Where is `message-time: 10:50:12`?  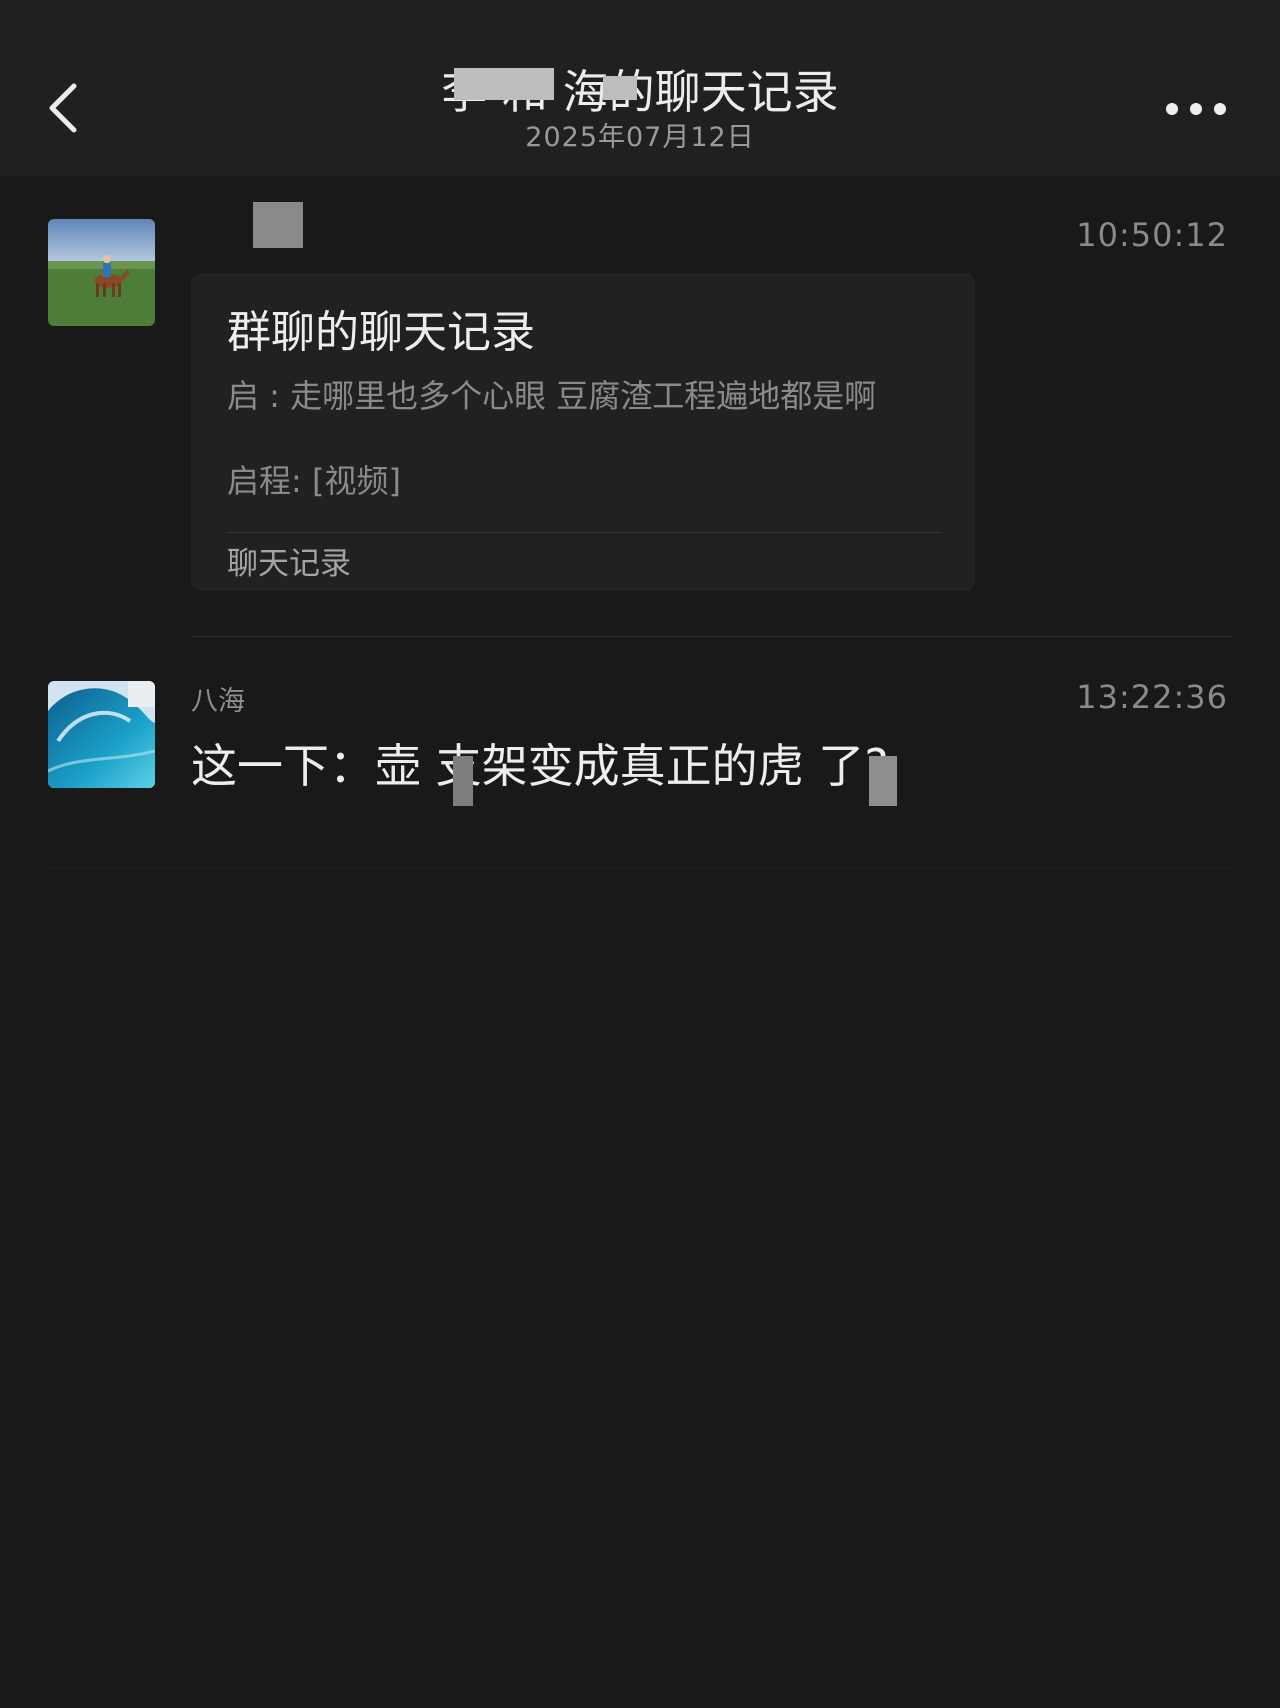
message-time: 10:50:12 is located at coordinates (1152, 235).